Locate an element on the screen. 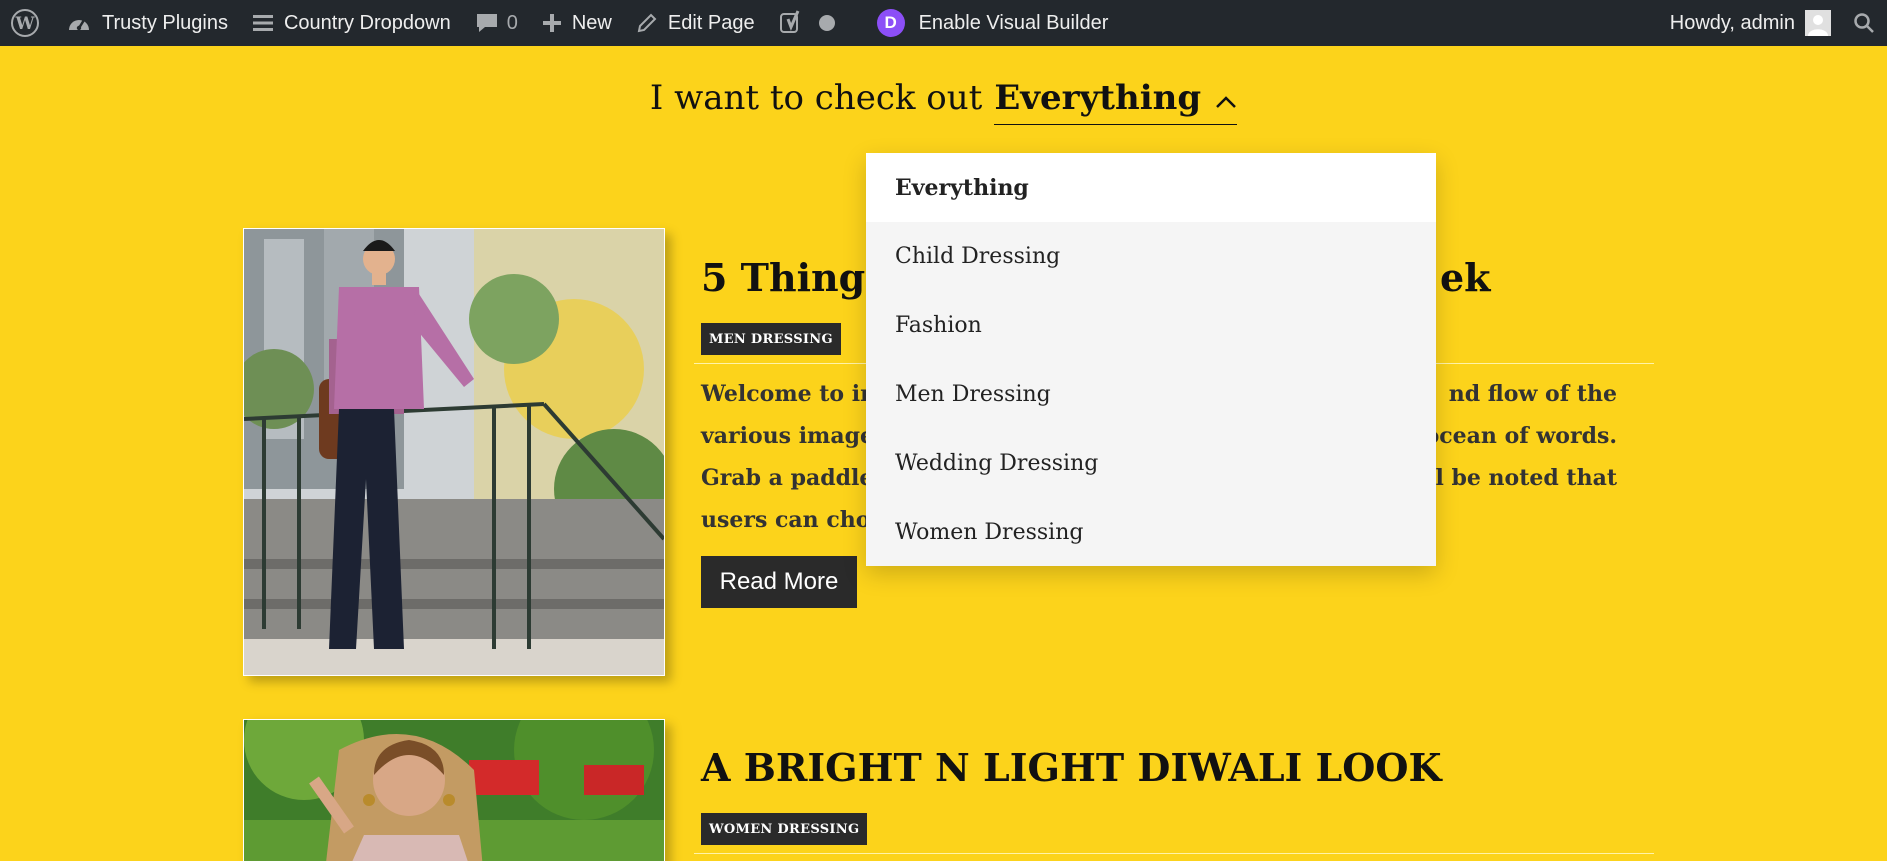 The width and height of the screenshot is (1887, 861). divi-icon: D is located at coordinates (890, 23).